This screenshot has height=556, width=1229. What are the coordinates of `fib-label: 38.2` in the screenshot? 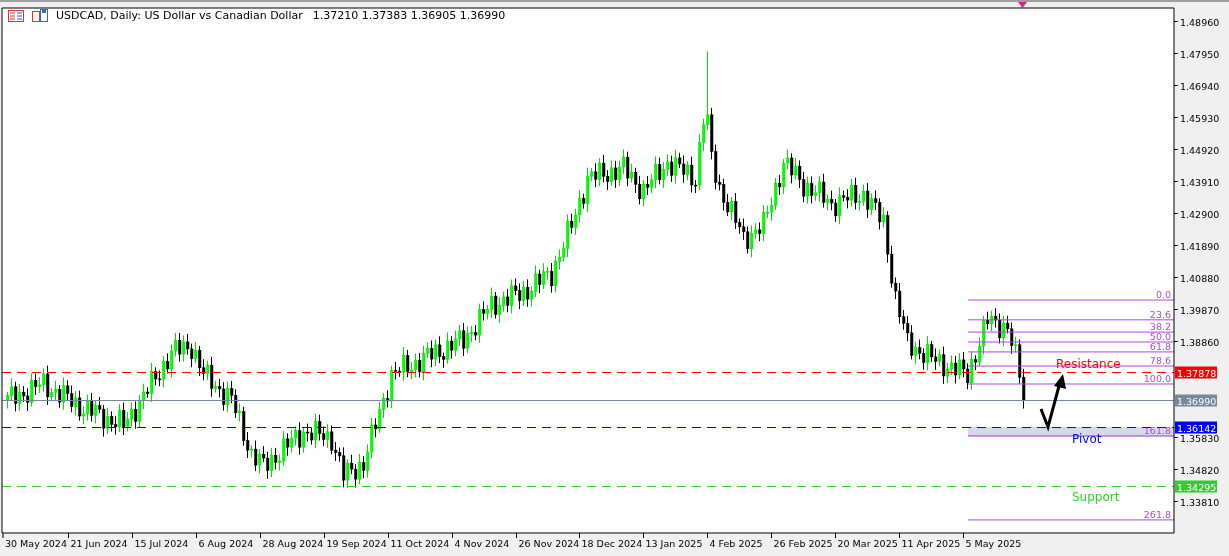 It's located at (1160, 327).